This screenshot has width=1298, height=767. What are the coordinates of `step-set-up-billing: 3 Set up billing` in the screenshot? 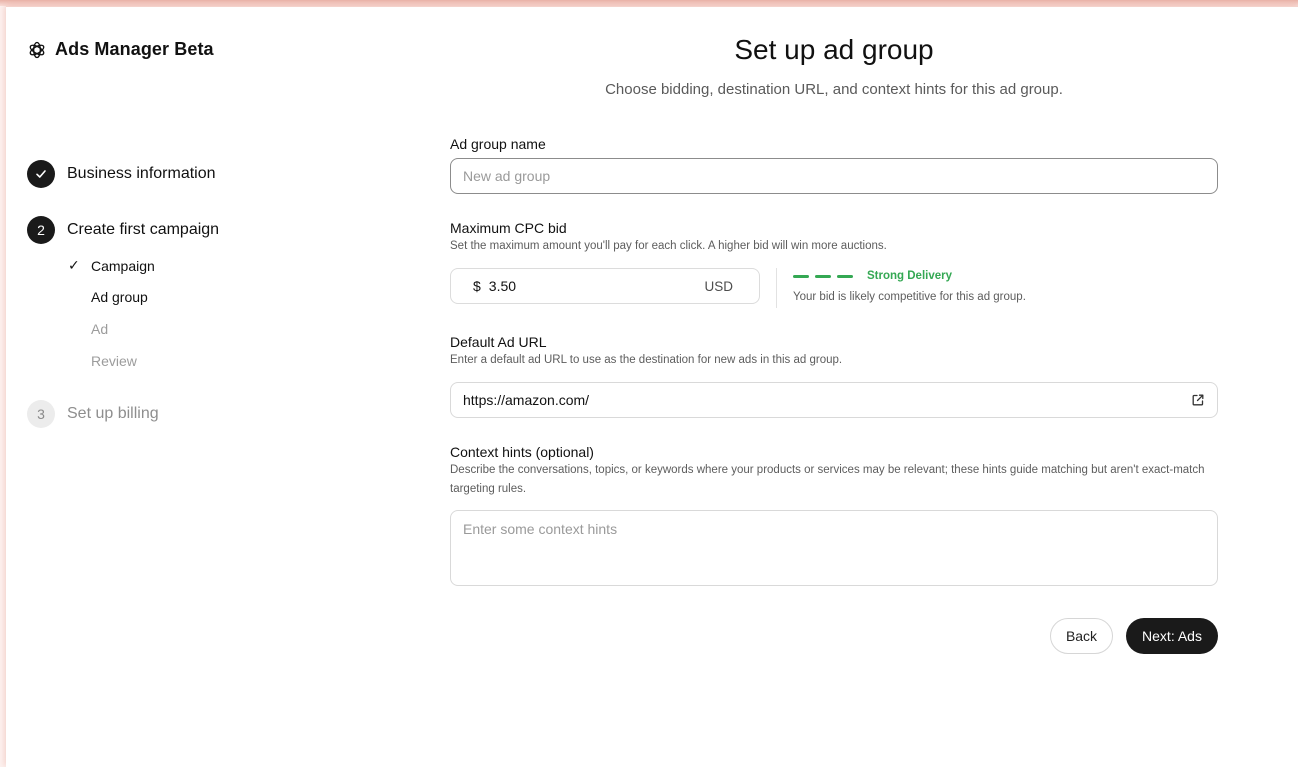 It's located at (93, 414).